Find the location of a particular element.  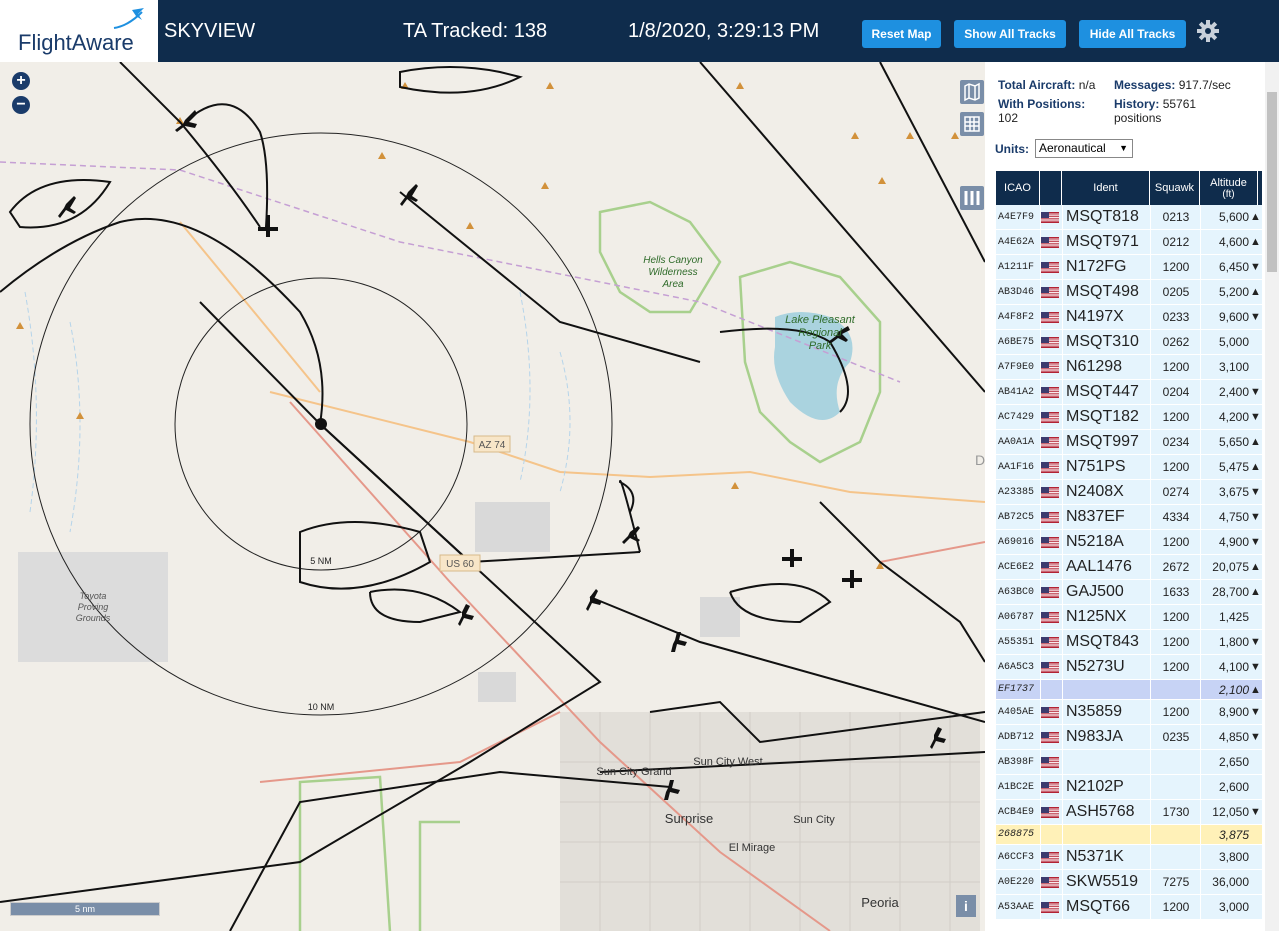

zoom-in-button: + is located at coordinates (21, 81).